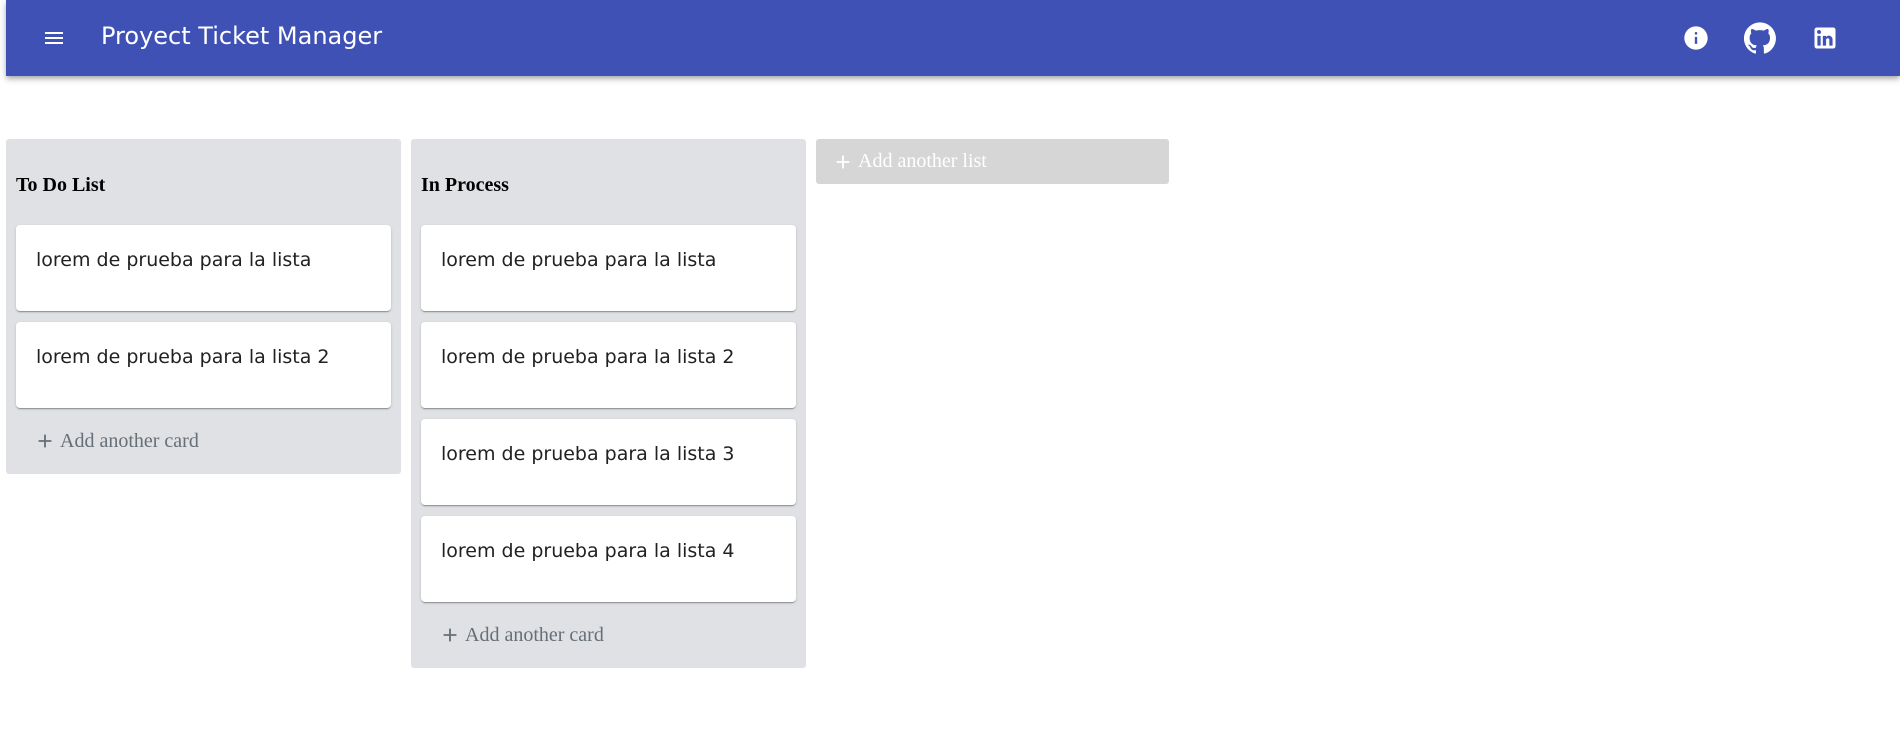 The image size is (1900, 740). I want to click on card: lorem de prueba para la lista 4, so click(608, 559).